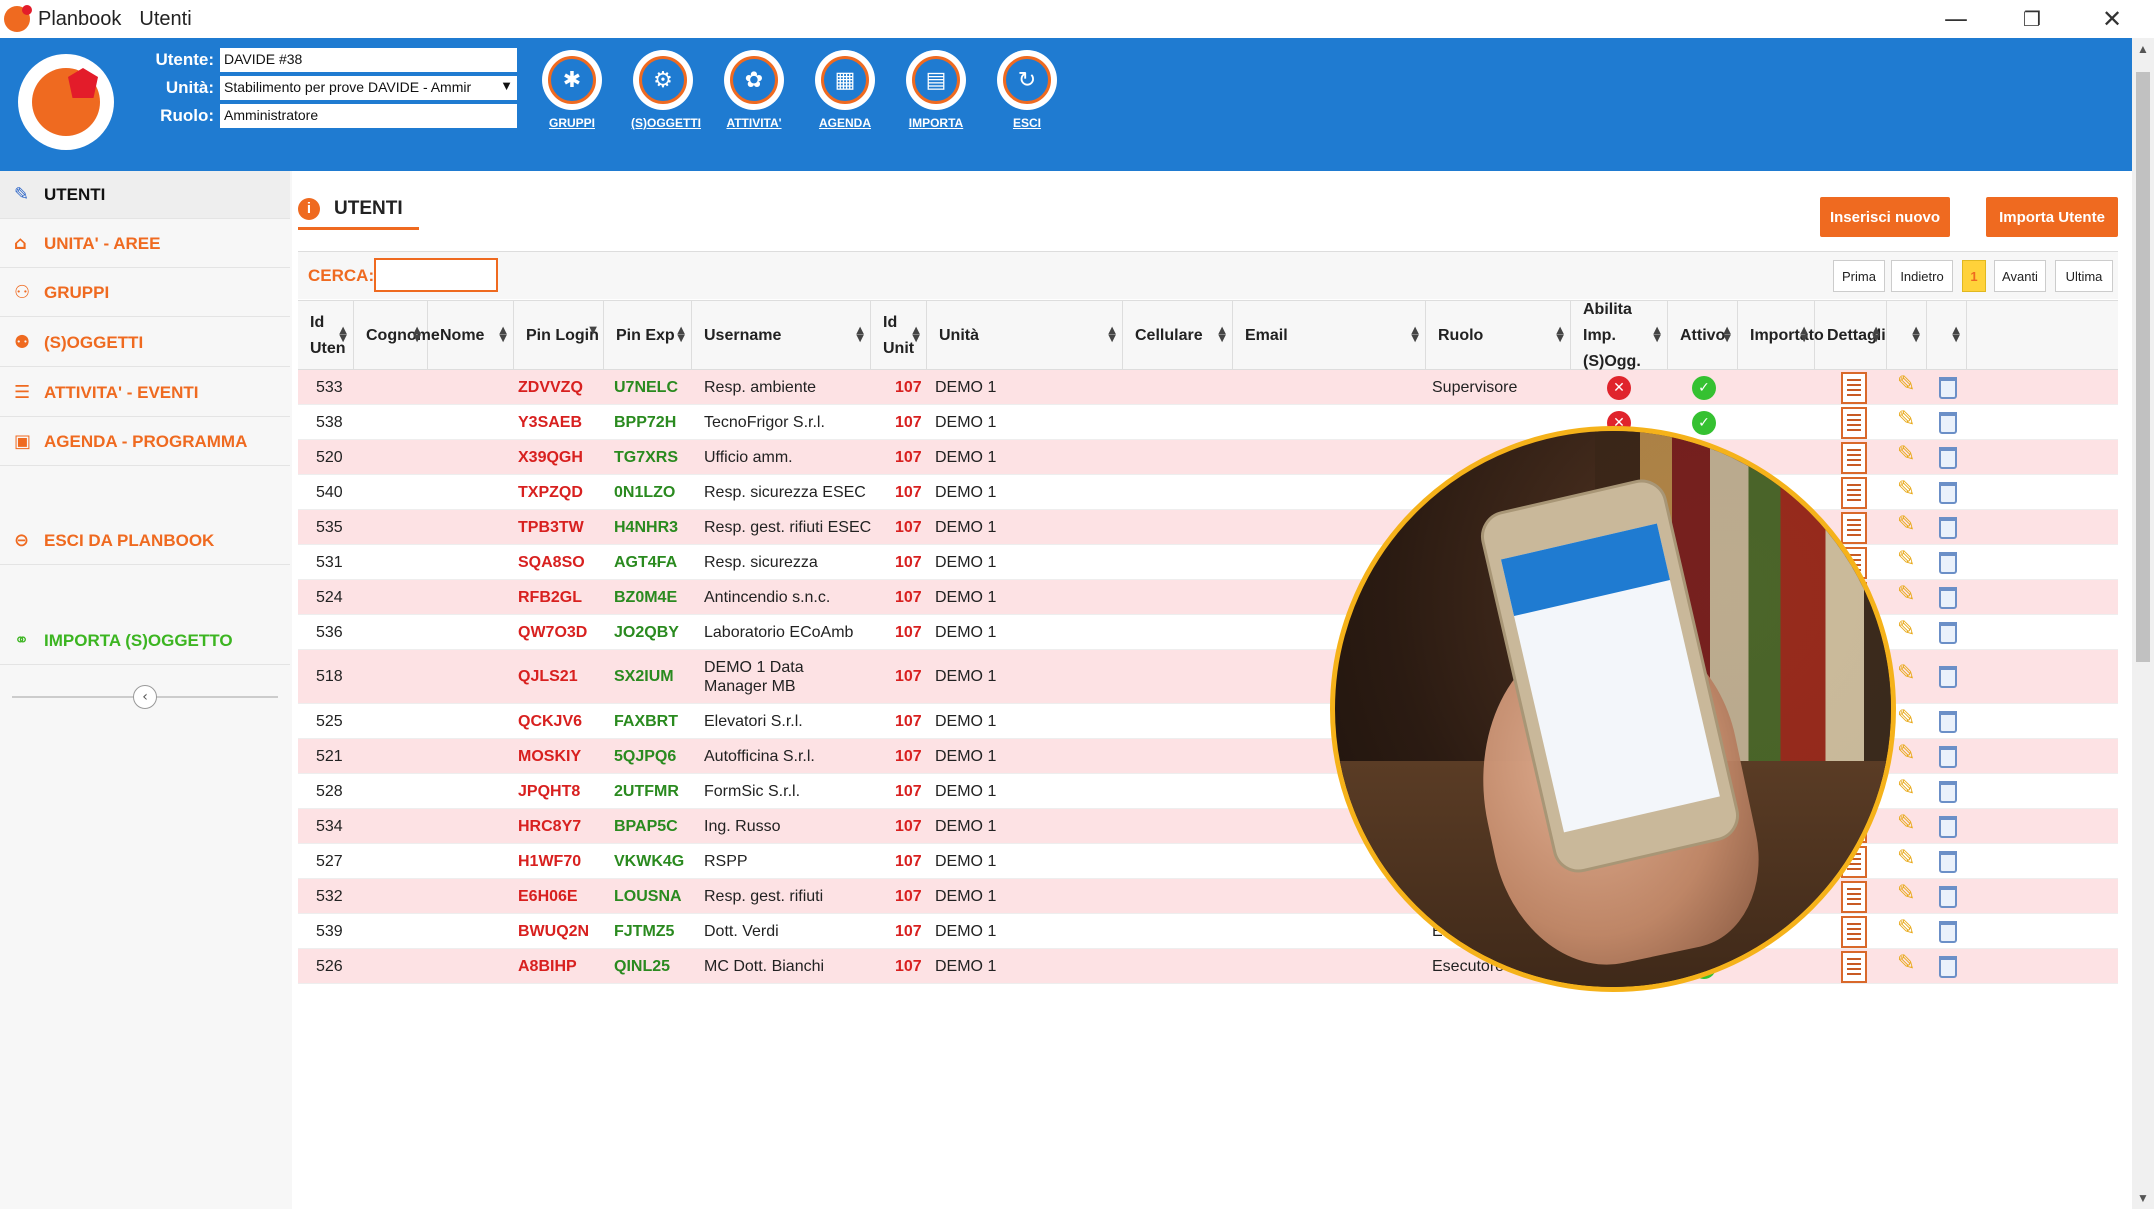 Image resolution: width=2154 pixels, height=1209 pixels. Describe the element at coordinates (329, 597) in the screenshot. I see `cell-id: 524` at that location.